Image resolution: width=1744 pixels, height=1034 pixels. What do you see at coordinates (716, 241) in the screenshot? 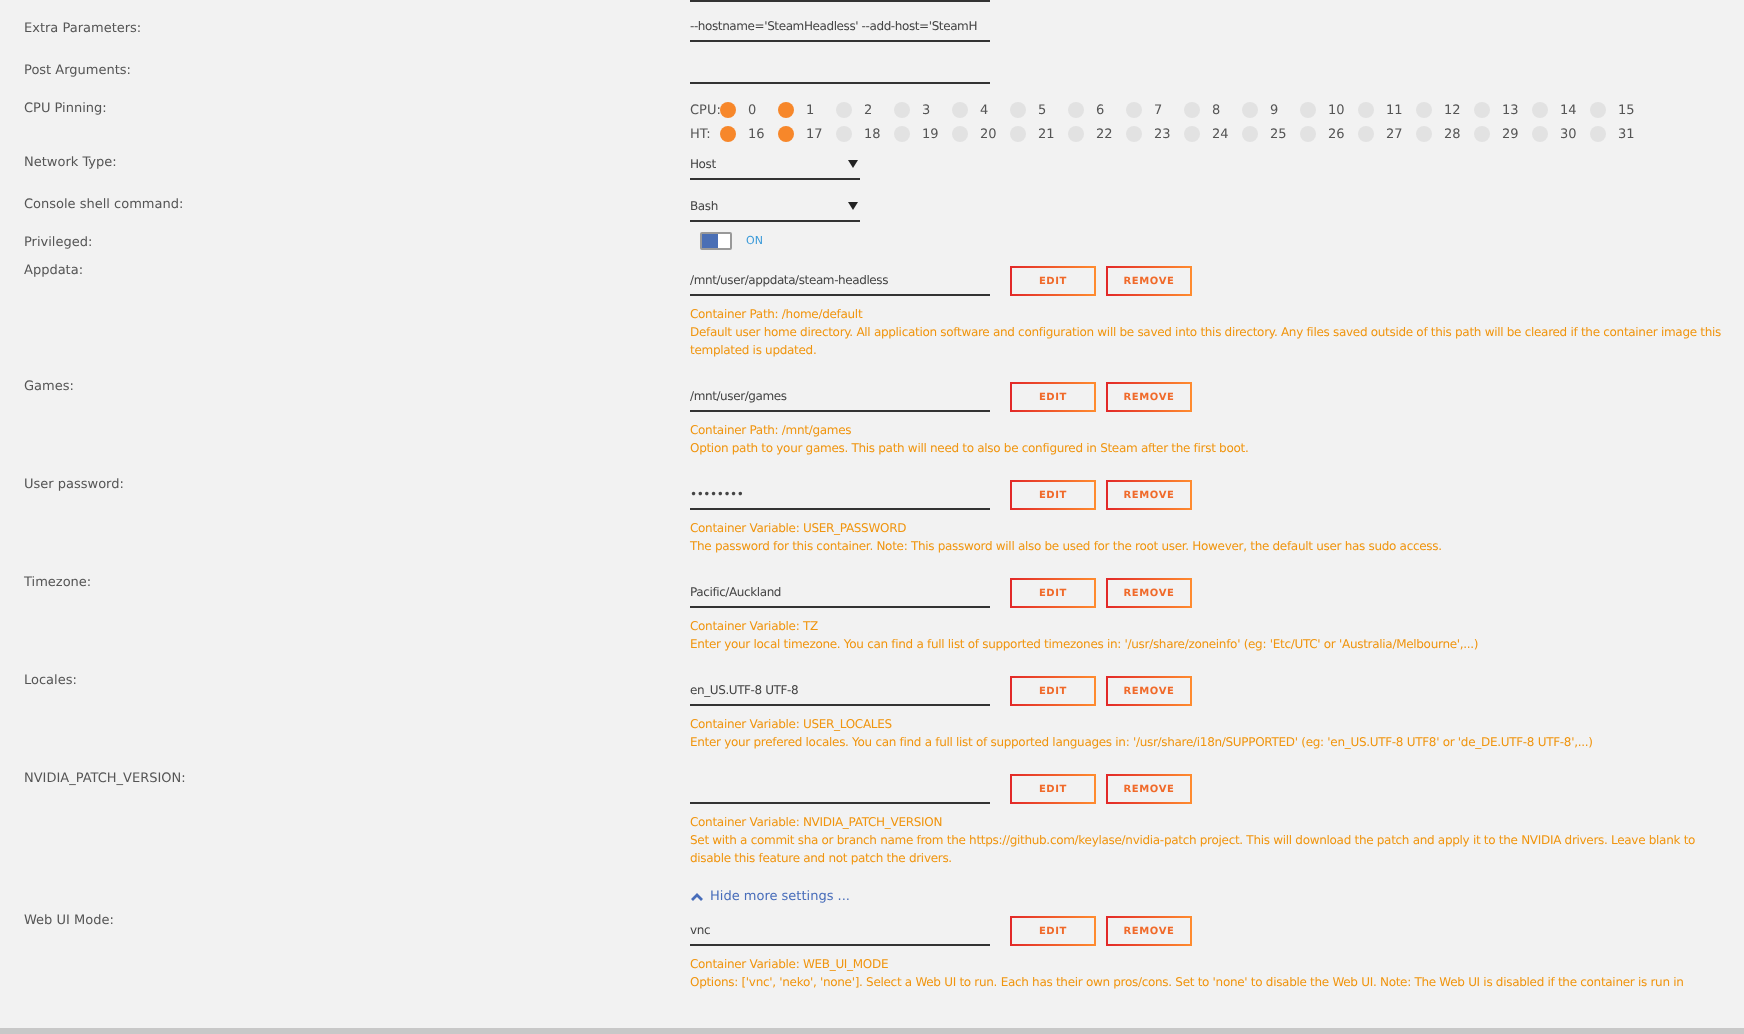
I see `toggle-switch` at bounding box center [716, 241].